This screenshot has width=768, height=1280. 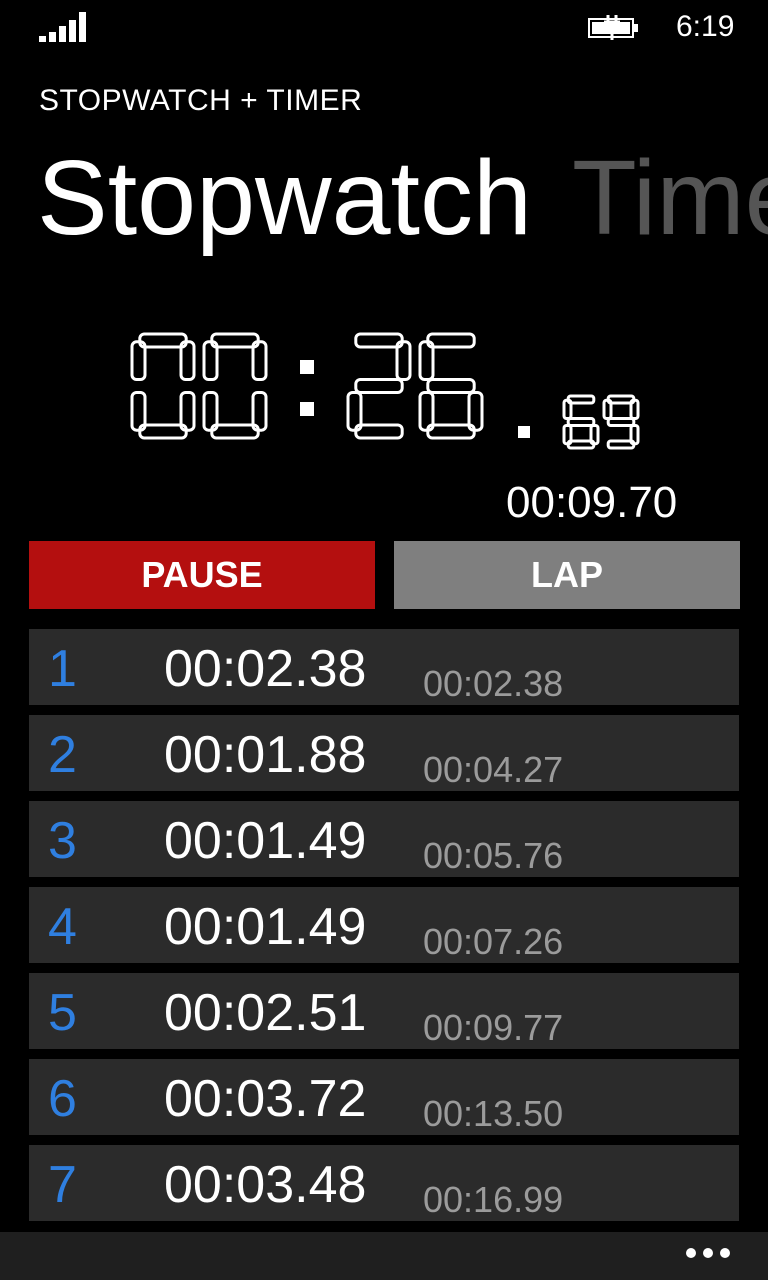 I want to click on more-options-icon, so click(x=708, y=1253).